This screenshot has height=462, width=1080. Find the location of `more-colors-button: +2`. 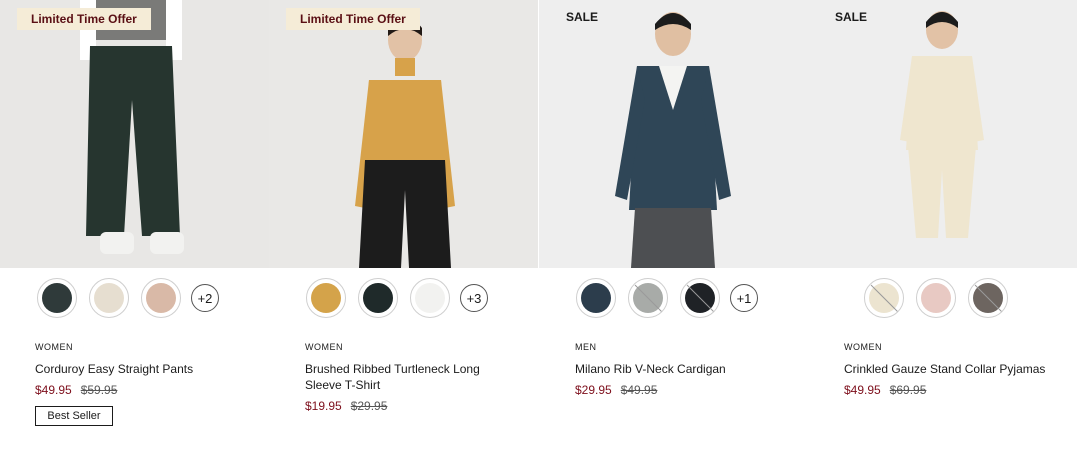

more-colors-button: +2 is located at coordinates (205, 298).